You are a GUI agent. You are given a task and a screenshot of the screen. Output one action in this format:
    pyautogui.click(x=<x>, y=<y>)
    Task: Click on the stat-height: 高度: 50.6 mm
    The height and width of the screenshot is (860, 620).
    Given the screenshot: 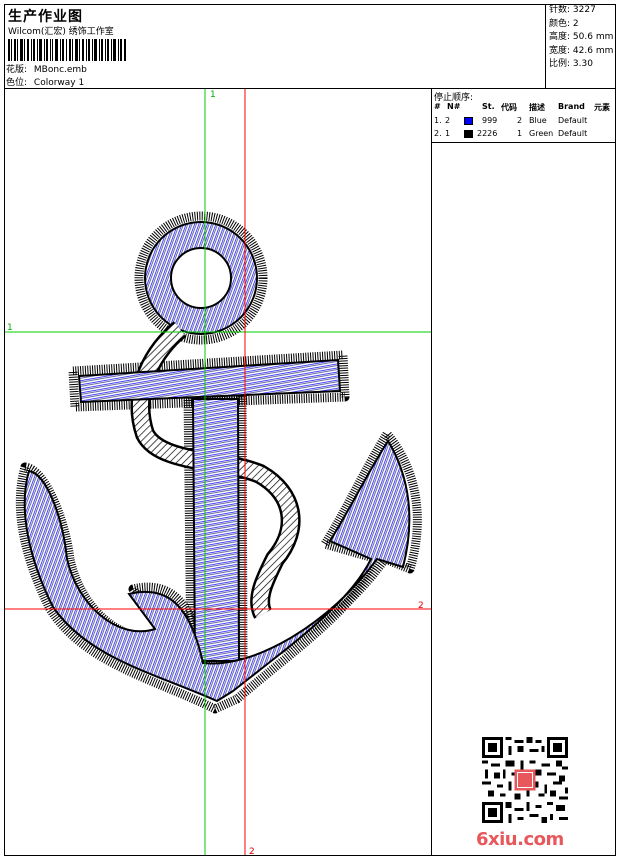 What is the action you would take?
    pyautogui.click(x=581, y=37)
    